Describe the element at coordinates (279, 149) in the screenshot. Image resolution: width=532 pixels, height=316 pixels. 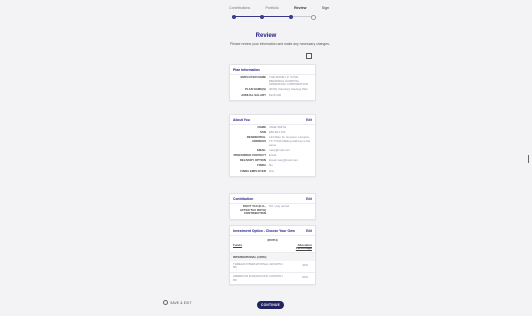
I see `row-value: mary@mail.com` at that location.